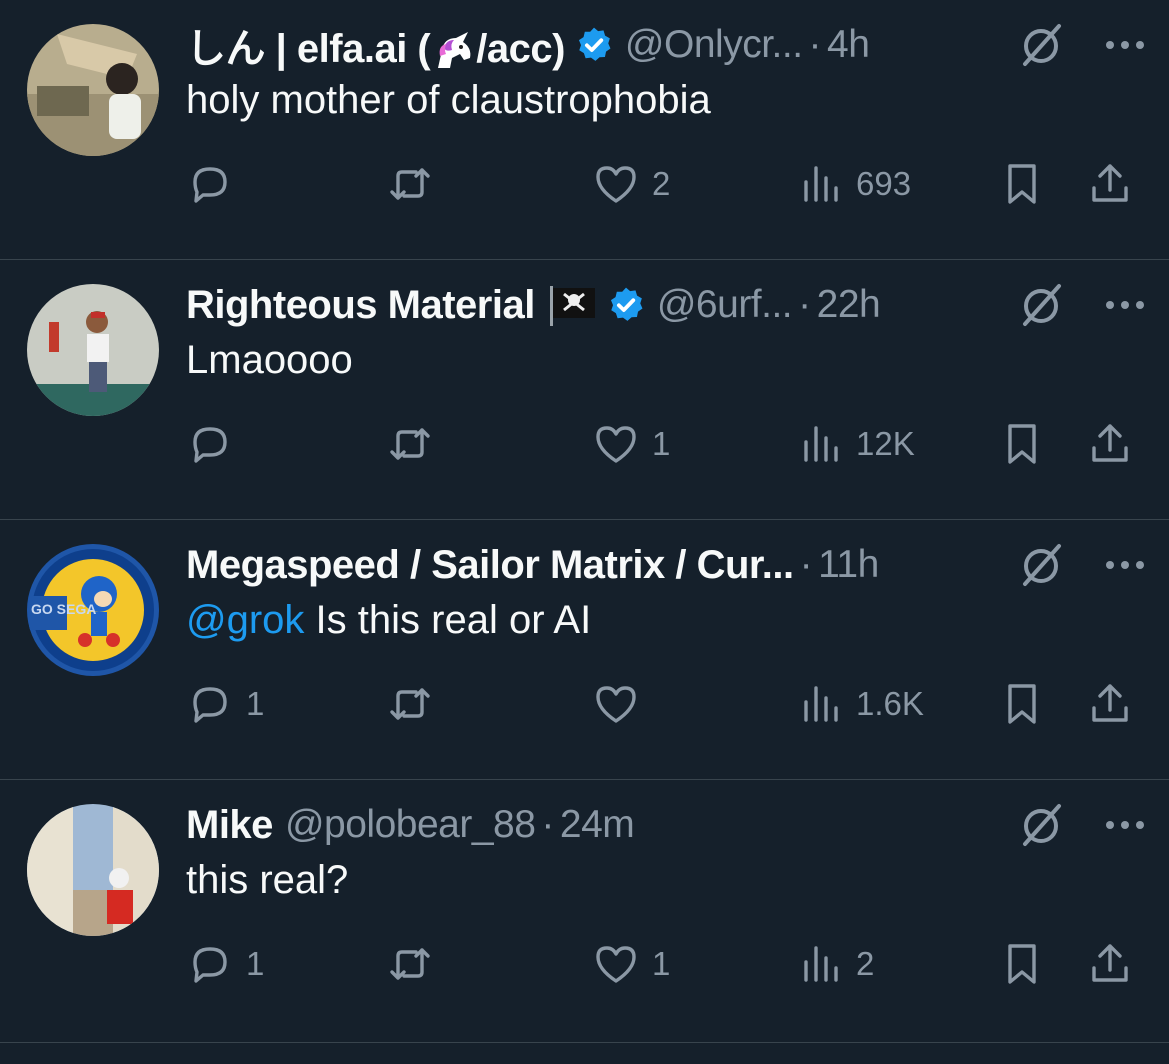 The image size is (1169, 1064). What do you see at coordinates (848, 565) in the screenshot?
I see `timestamp: 11h` at bounding box center [848, 565].